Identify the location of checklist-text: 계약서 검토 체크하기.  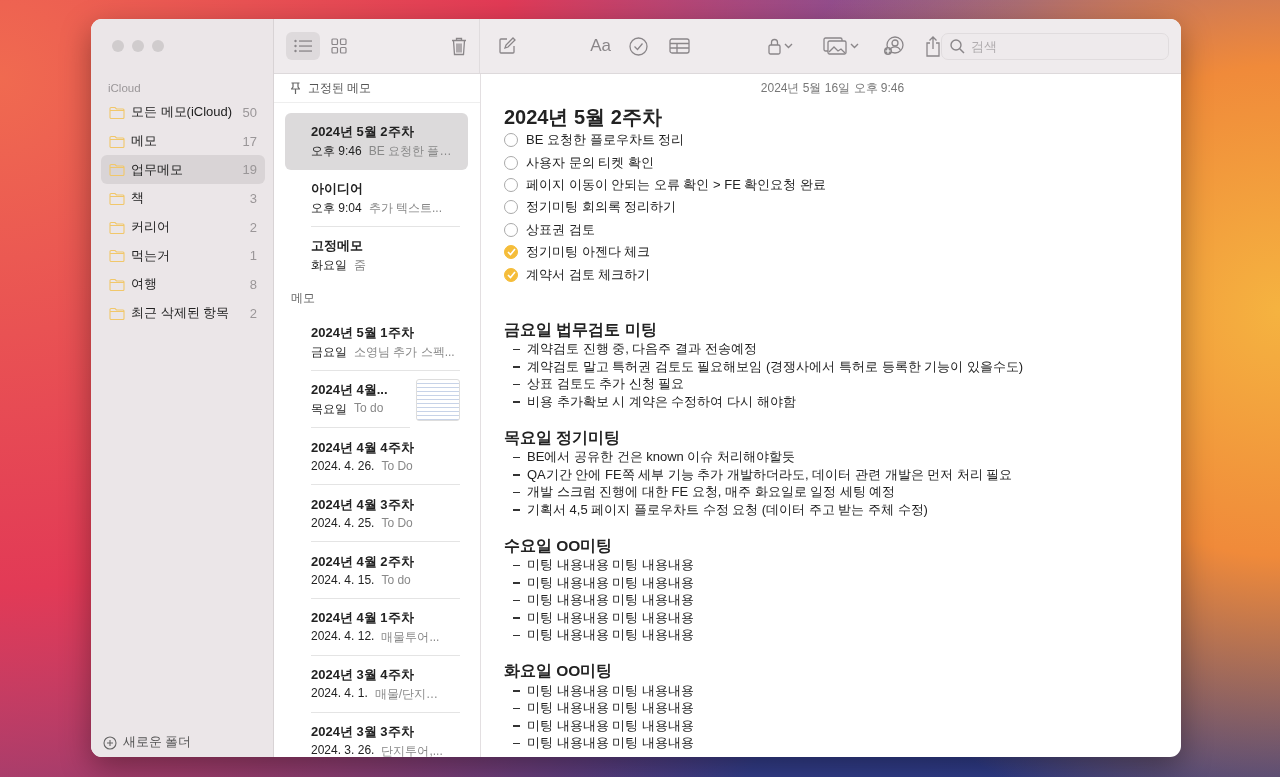
(588, 274).